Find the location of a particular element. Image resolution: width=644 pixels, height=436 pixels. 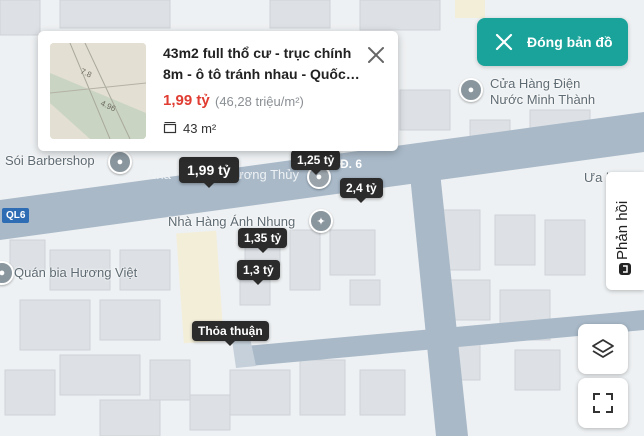

barbershop-pin-icon: ● is located at coordinates (120, 162).